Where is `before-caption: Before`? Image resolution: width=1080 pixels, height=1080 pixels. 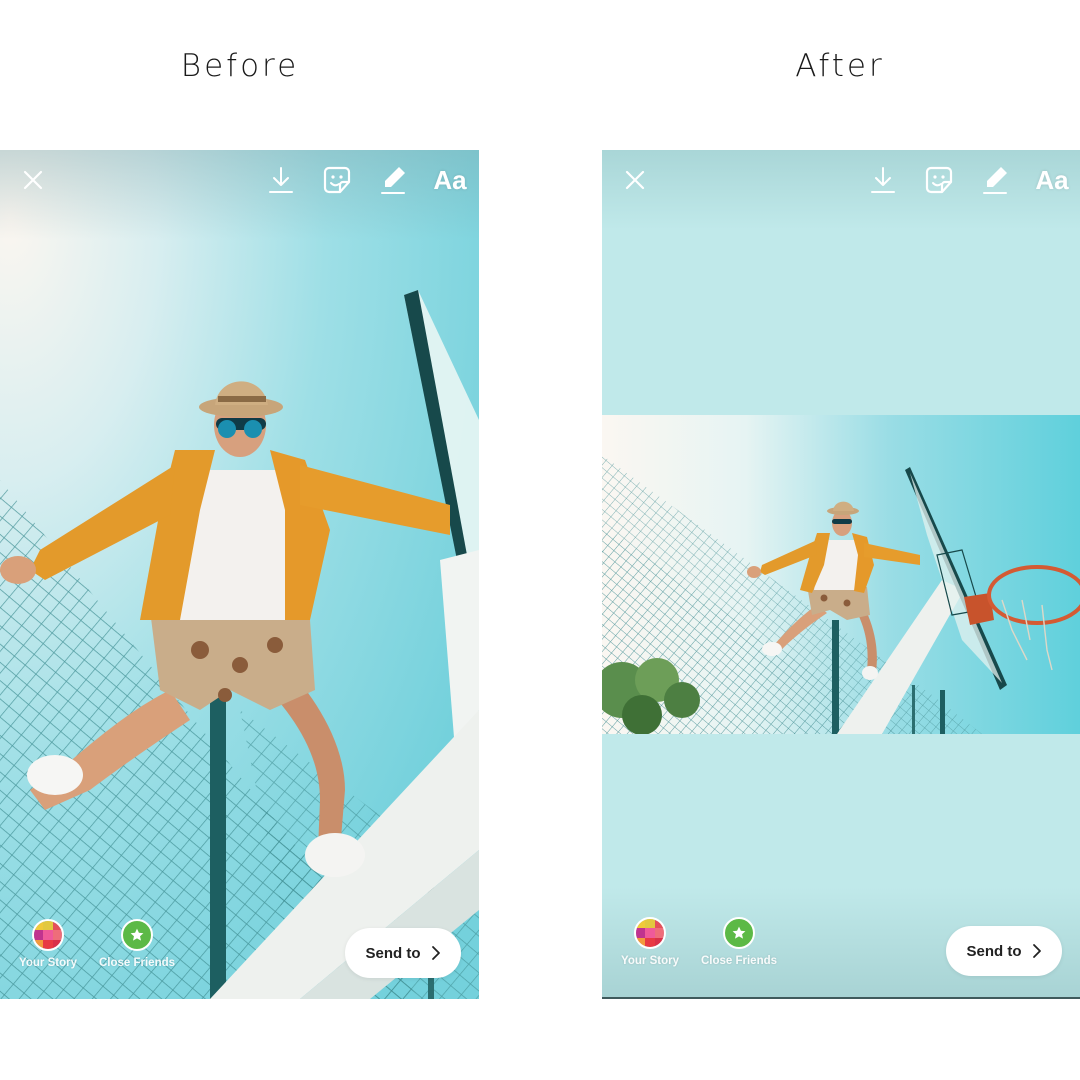
before-caption: Before is located at coordinates (240, 66).